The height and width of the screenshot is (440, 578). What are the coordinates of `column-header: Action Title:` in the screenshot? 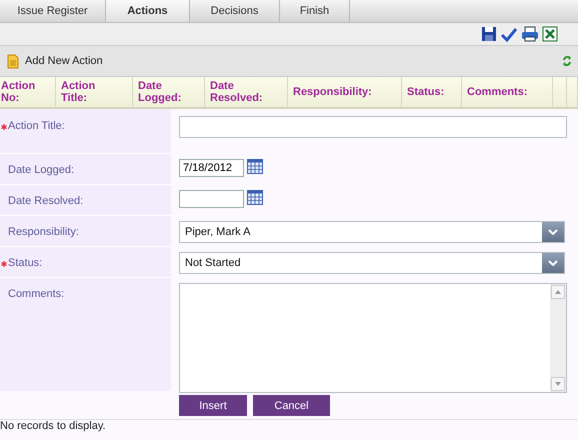 It's located at (94, 92).